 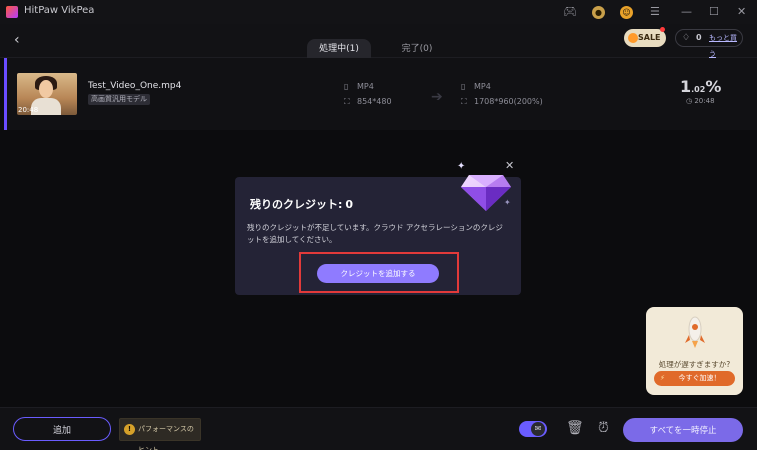 I want to click on source-format: ▯ MP4, so click(x=359, y=86).